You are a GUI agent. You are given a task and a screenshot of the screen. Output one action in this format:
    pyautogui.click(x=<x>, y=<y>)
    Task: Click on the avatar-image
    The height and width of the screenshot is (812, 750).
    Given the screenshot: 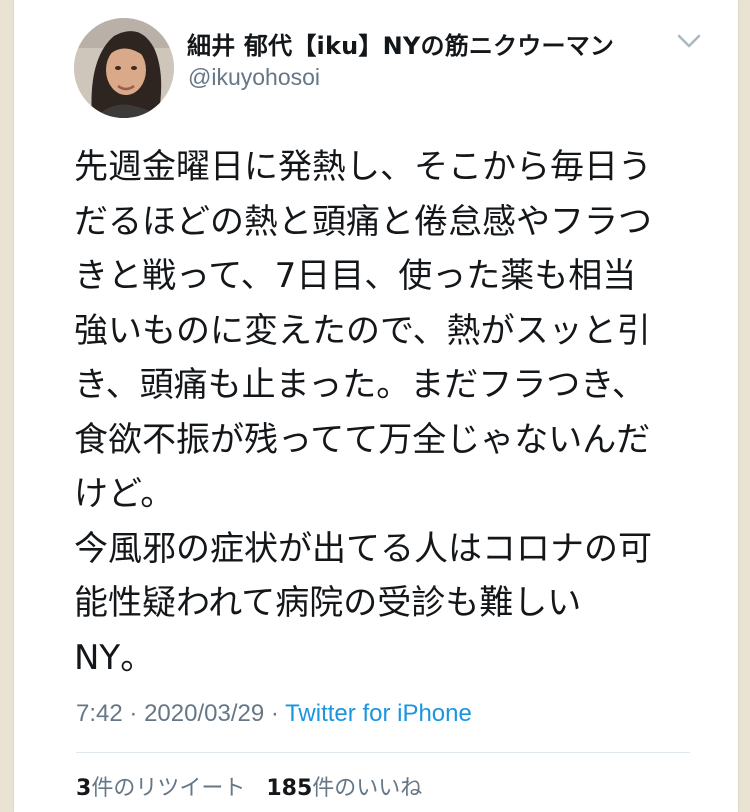 What is the action you would take?
    pyautogui.click(x=124, y=68)
    